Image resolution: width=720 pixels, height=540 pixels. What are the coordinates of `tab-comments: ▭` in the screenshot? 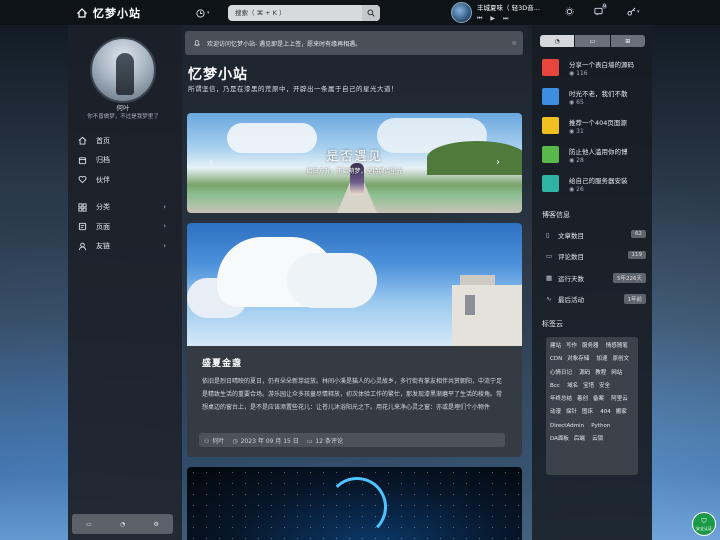 It's located at (592, 41).